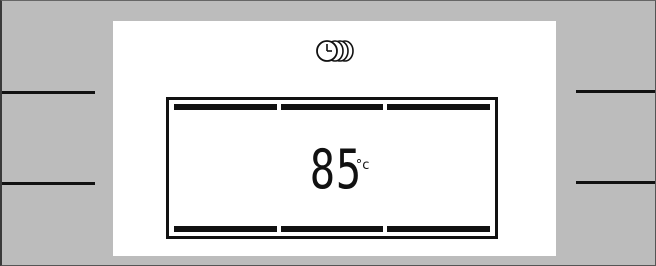 The width and height of the screenshot is (656, 266). Describe the element at coordinates (615, 182) in the screenshot. I see `bottom-right-soft-key` at that location.